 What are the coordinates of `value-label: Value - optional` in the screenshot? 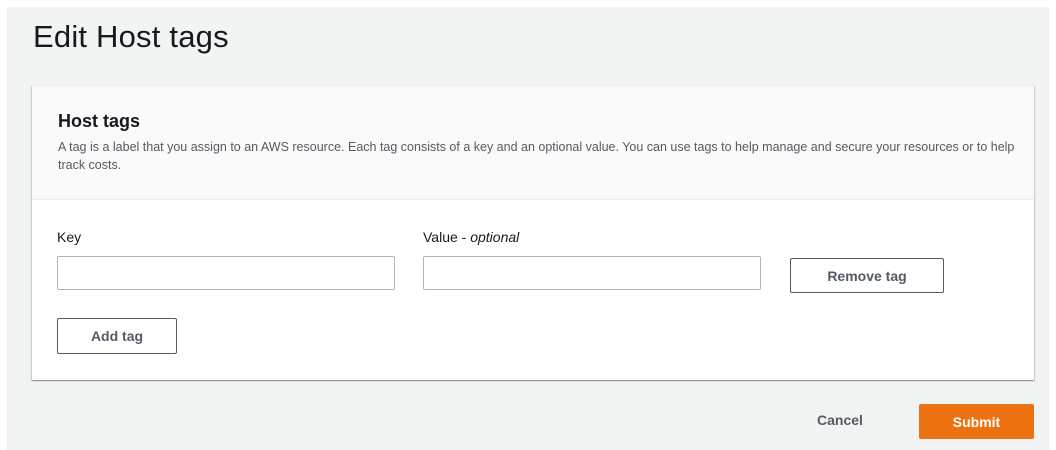 It's located at (471, 237).